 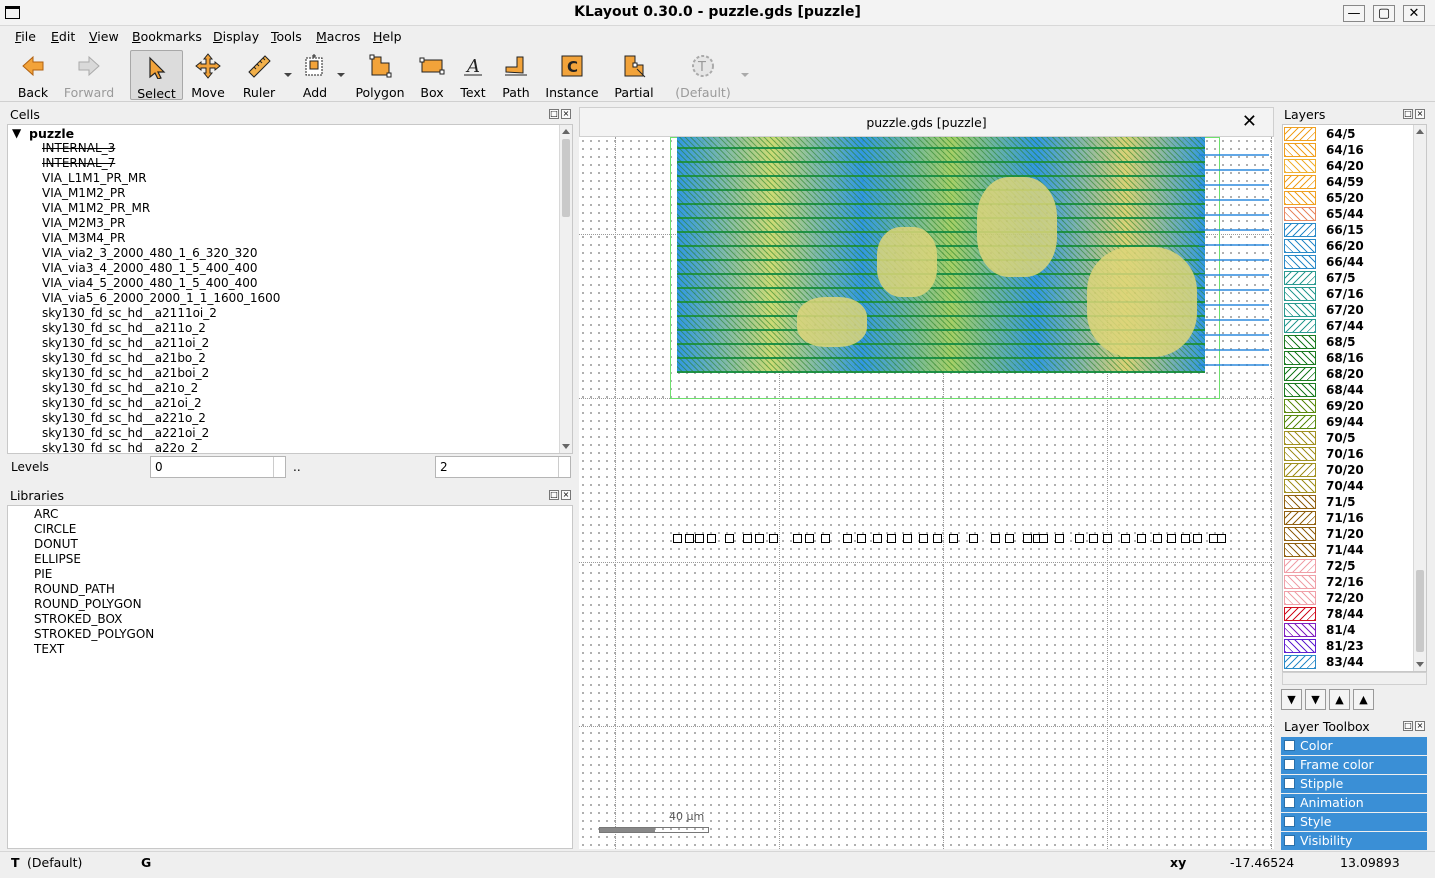 What do you see at coordinates (1348, 406) in the screenshot?
I see `layer-row: 69/20` at bounding box center [1348, 406].